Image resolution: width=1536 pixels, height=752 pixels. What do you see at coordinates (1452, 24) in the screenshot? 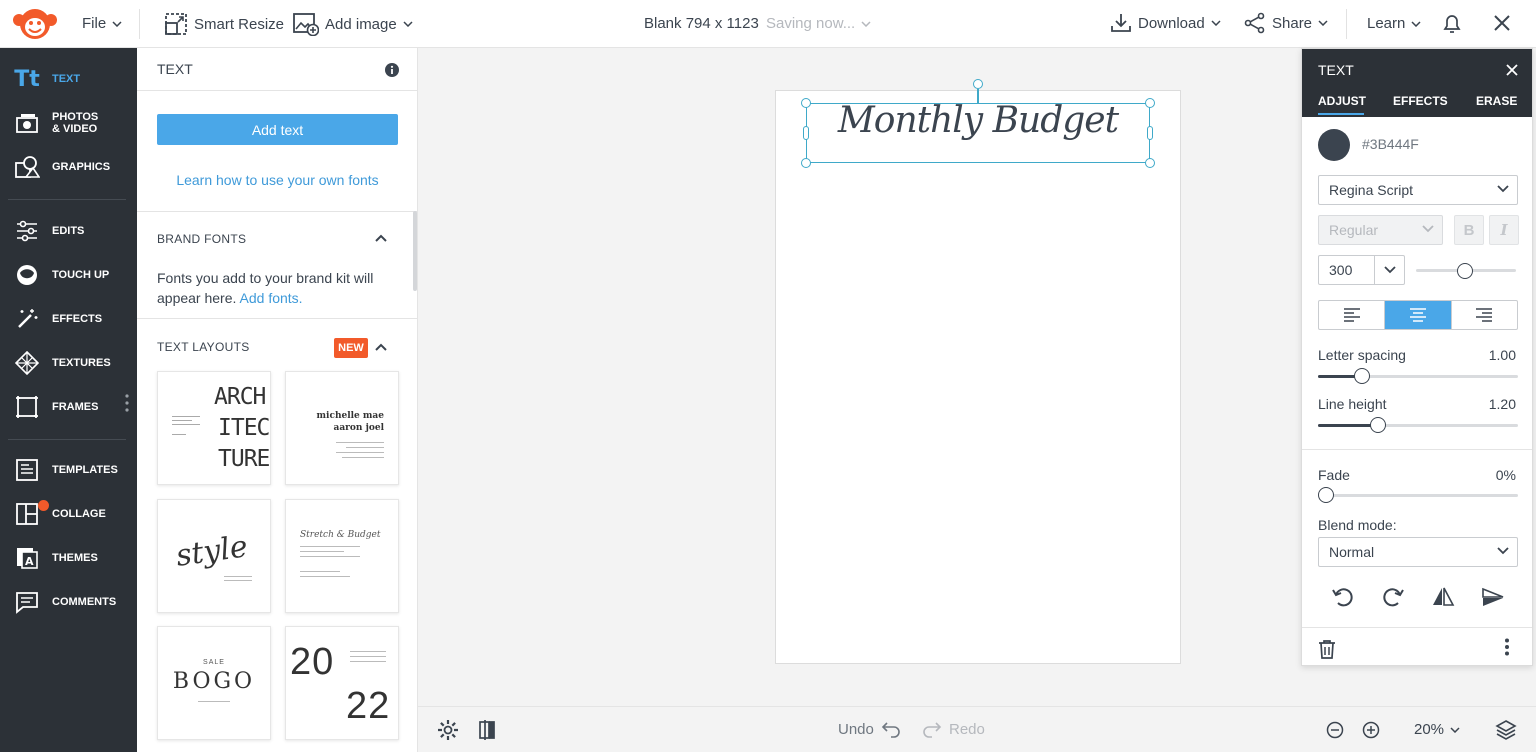
I see `notifications-bell-icon` at bounding box center [1452, 24].